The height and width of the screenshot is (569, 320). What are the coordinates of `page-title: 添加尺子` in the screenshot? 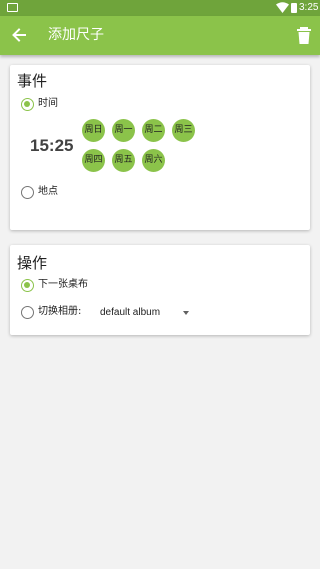 It's located at (76, 35).